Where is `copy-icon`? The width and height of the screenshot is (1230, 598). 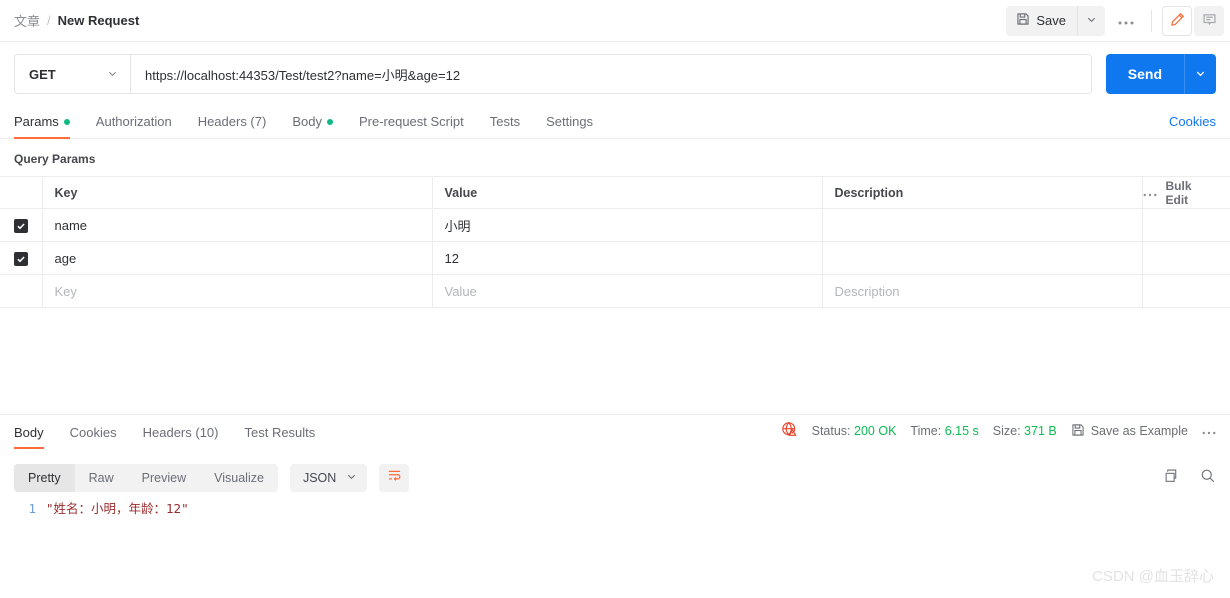 copy-icon is located at coordinates (1172, 478).